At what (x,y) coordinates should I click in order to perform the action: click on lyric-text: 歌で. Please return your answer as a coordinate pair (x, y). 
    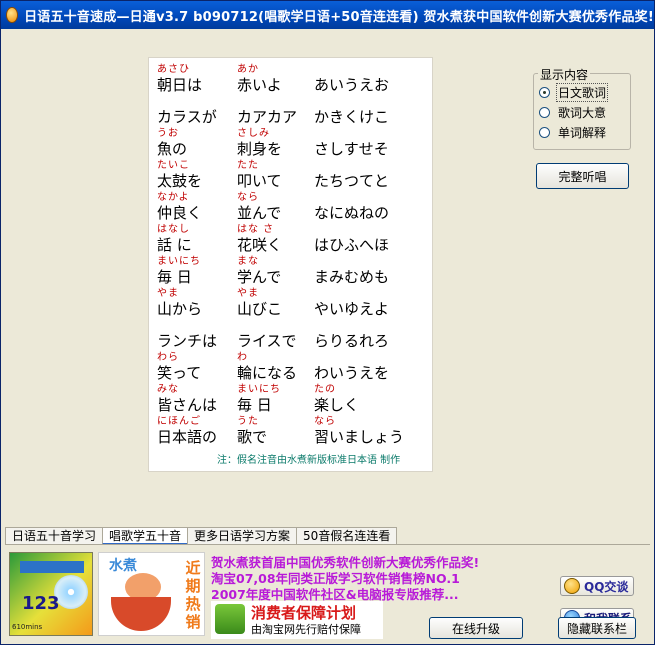
    Looking at the image, I should click on (252, 437).